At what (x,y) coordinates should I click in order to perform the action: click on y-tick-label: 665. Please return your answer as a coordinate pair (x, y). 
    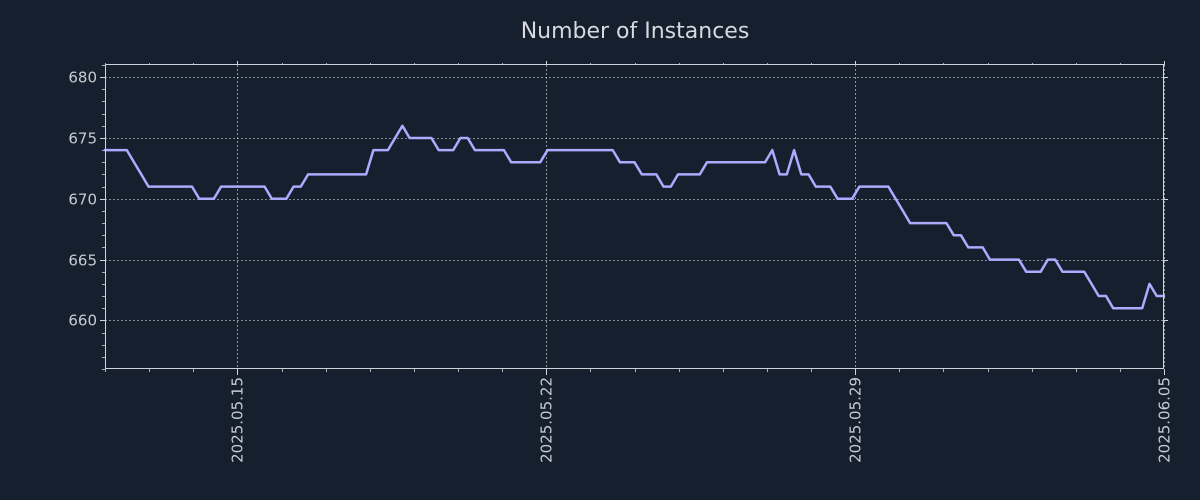
    Looking at the image, I should click on (82, 261).